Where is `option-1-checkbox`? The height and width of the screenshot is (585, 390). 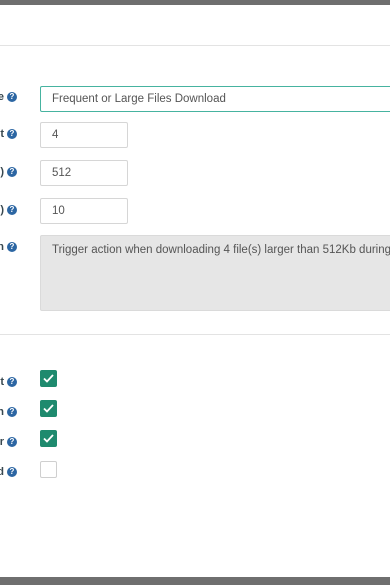
option-1-checkbox is located at coordinates (48, 378).